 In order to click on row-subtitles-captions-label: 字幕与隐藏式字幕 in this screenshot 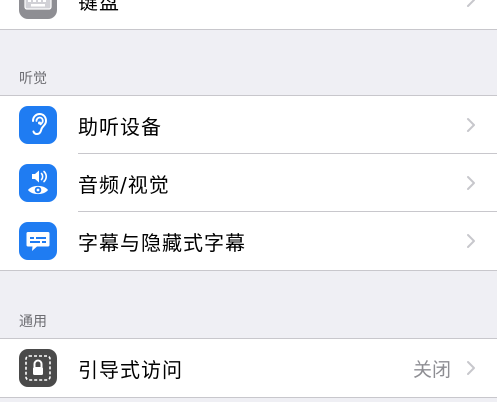, I will do `click(162, 242)`.